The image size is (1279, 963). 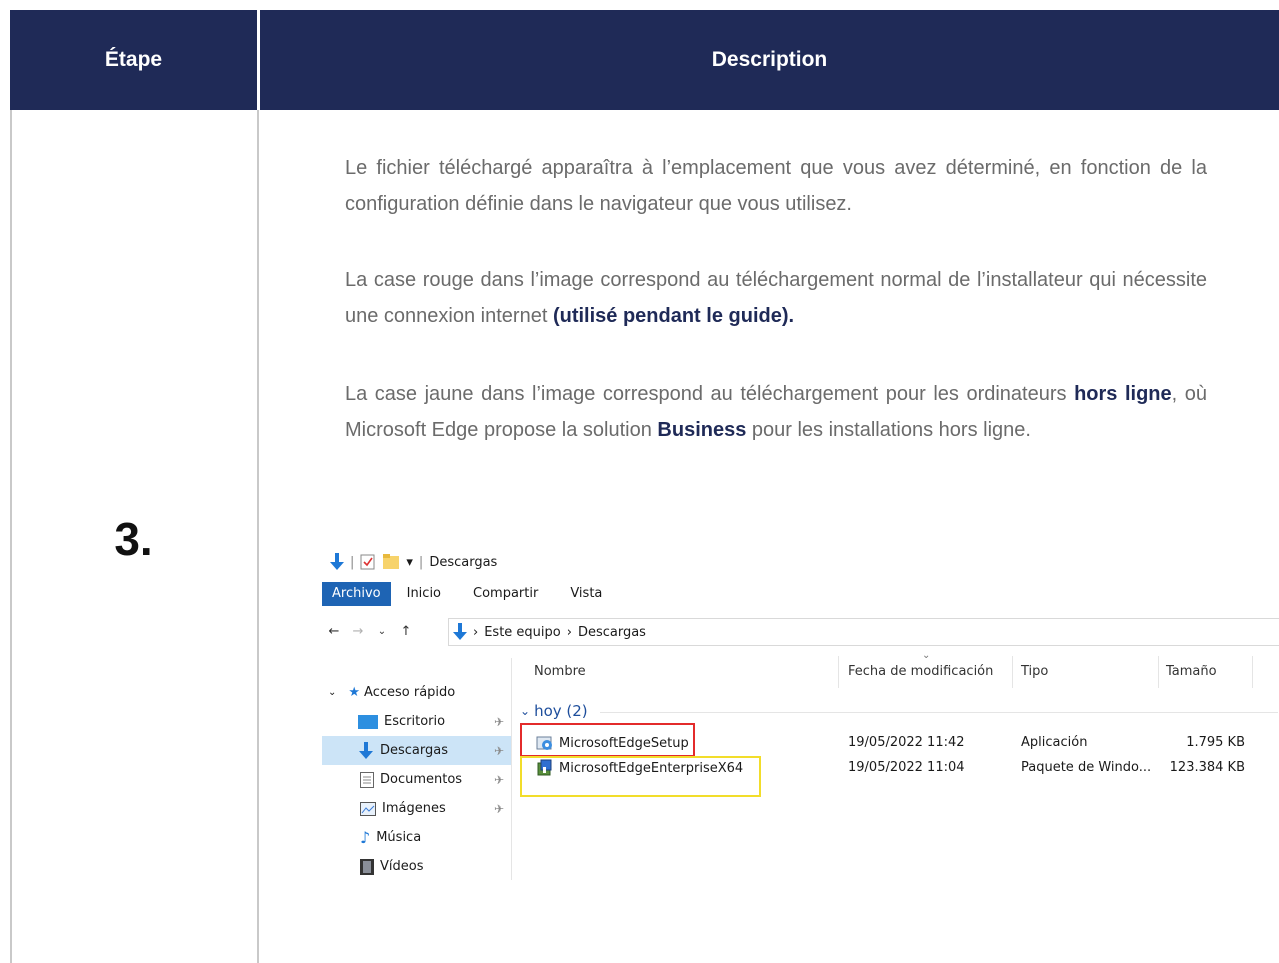 What do you see at coordinates (1215, 742) in the screenshot?
I see `file-size: 1.795 KB` at bounding box center [1215, 742].